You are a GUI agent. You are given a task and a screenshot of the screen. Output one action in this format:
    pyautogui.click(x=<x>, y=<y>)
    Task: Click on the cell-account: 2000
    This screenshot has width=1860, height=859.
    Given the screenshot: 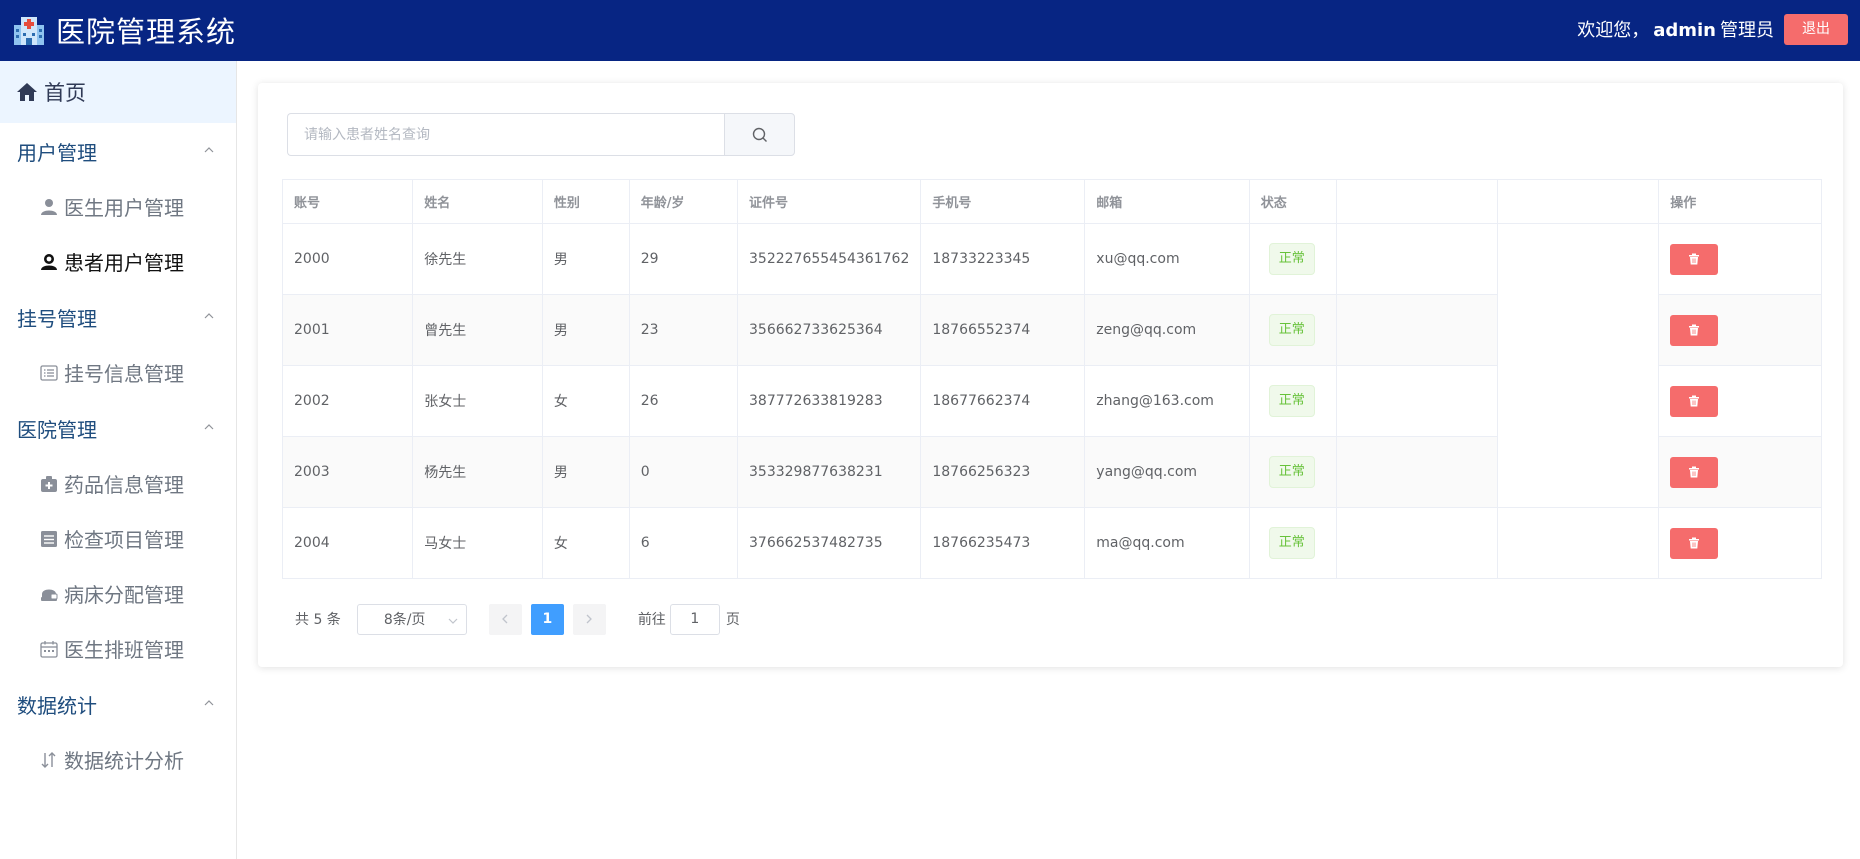 What is the action you would take?
    pyautogui.click(x=347, y=259)
    